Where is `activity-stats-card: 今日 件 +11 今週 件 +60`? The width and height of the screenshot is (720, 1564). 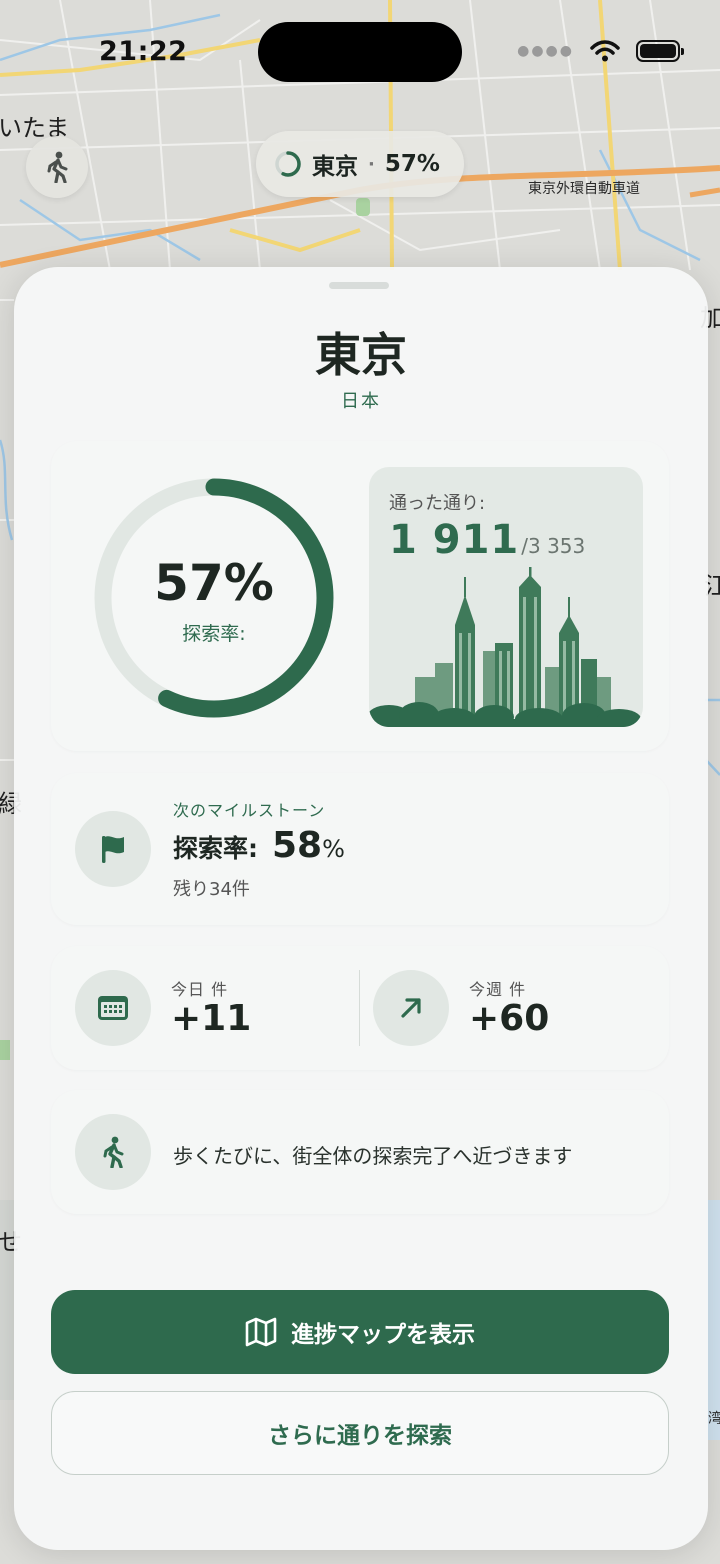 activity-stats-card: 今日 件 +11 今週 件 +60 is located at coordinates (360, 1008).